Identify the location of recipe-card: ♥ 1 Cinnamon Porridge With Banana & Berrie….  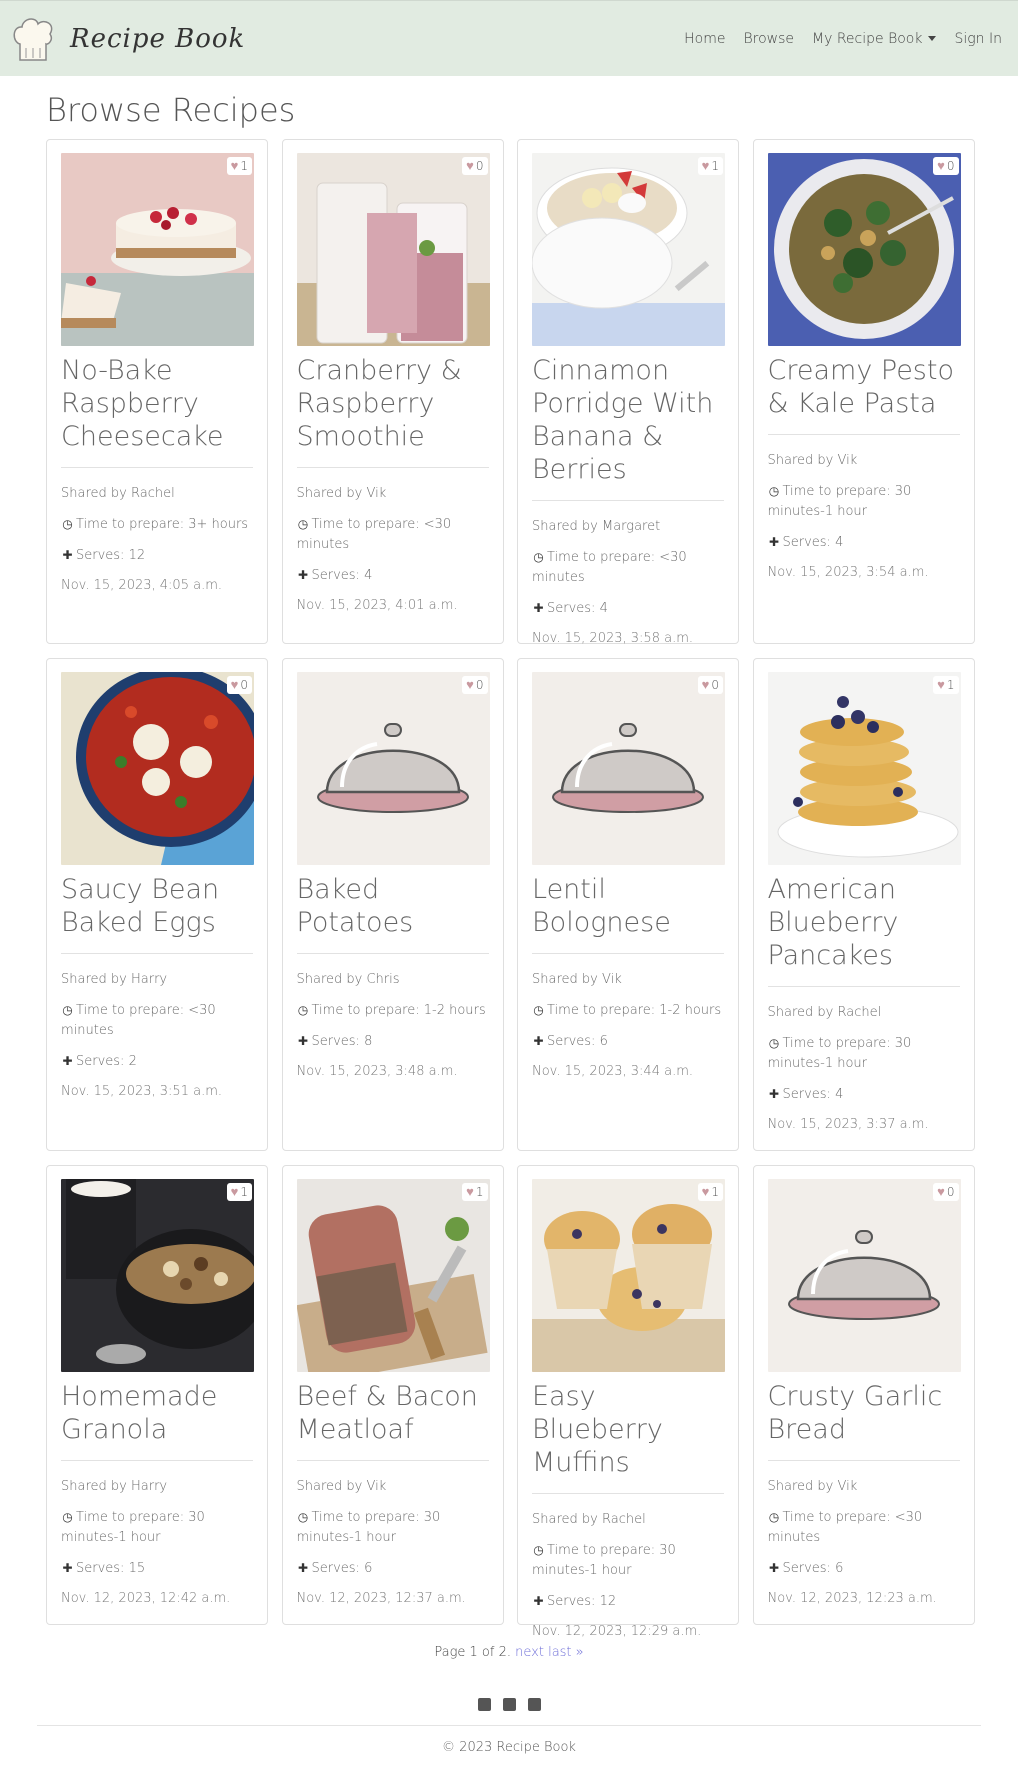
(628, 392).